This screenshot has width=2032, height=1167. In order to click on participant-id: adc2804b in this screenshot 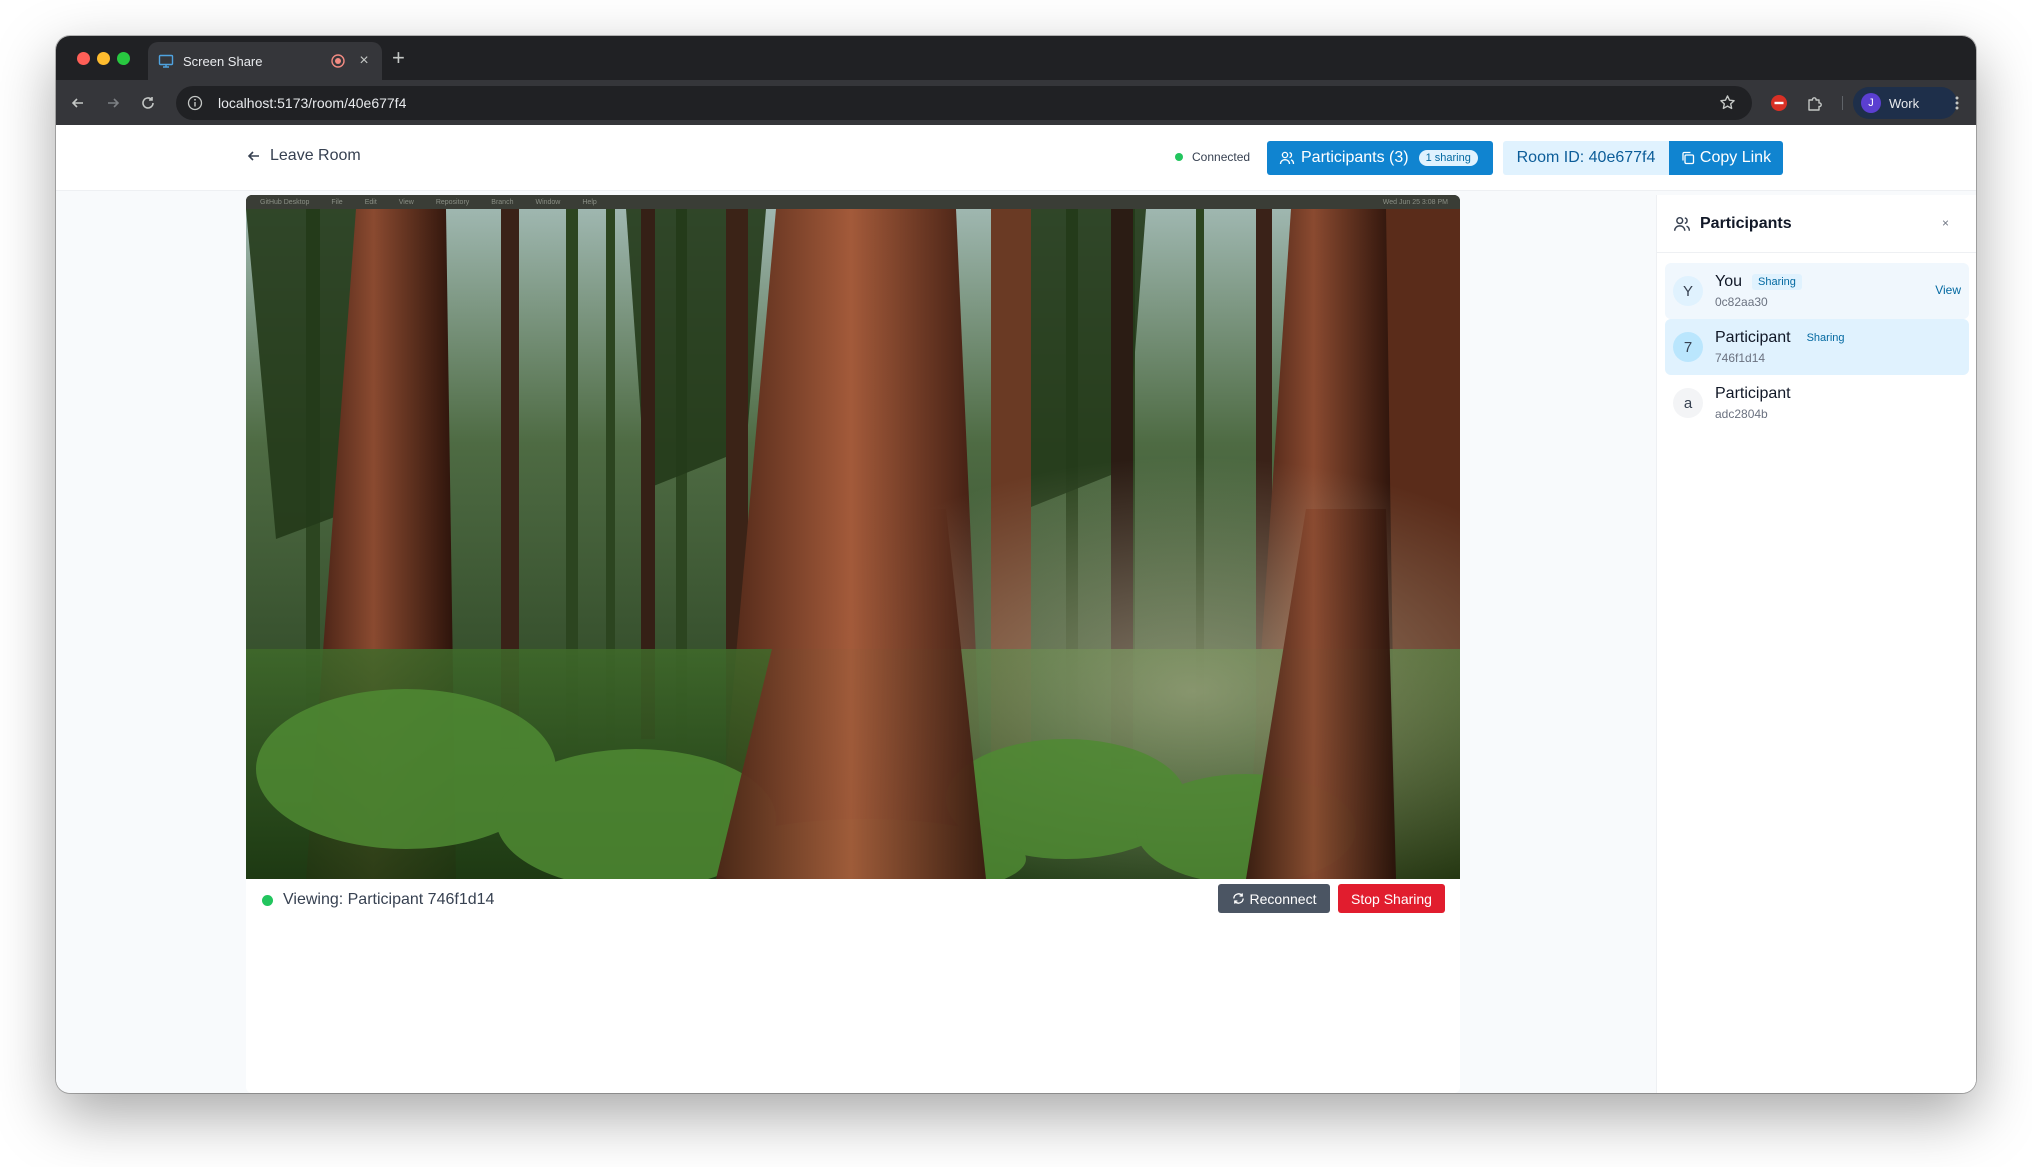, I will do `click(1741, 414)`.